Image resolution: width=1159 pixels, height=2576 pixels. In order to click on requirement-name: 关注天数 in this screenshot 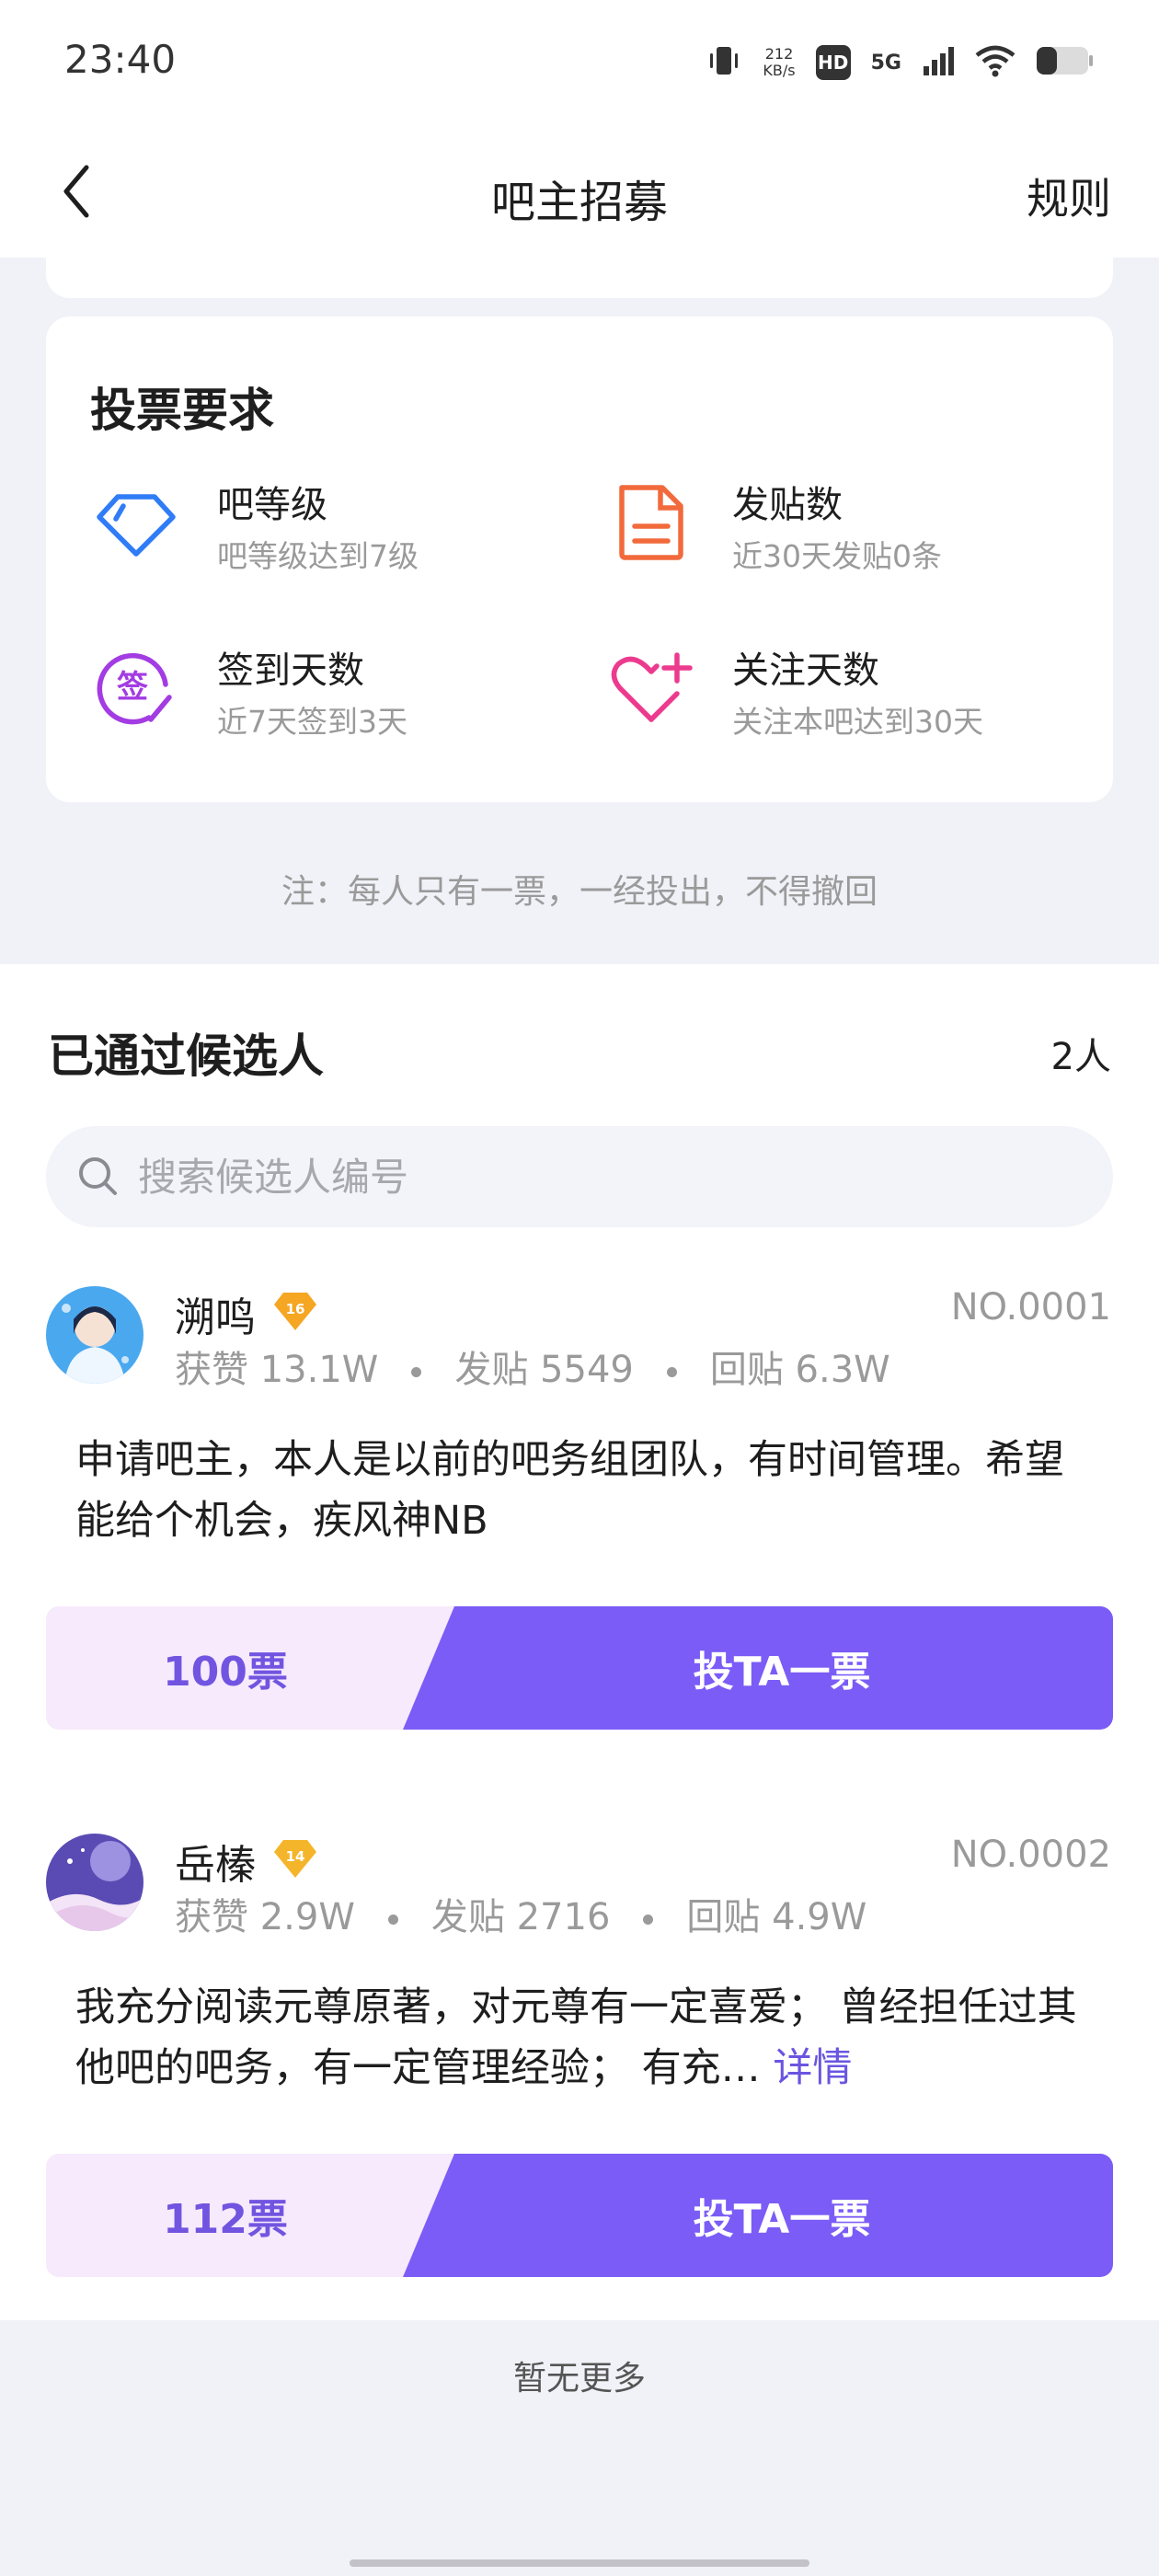, I will do `click(805, 671)`.